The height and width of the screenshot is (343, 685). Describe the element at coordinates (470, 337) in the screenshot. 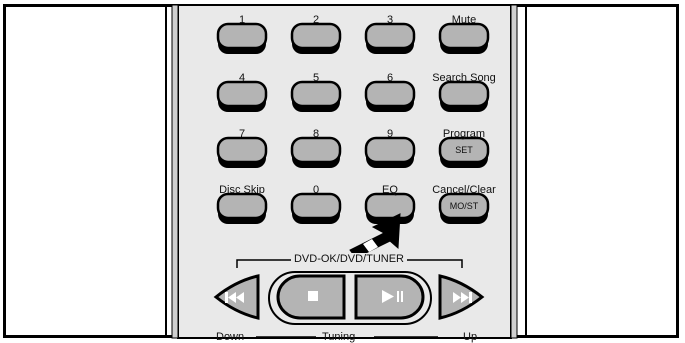

I see `up-label: Up` at that location.